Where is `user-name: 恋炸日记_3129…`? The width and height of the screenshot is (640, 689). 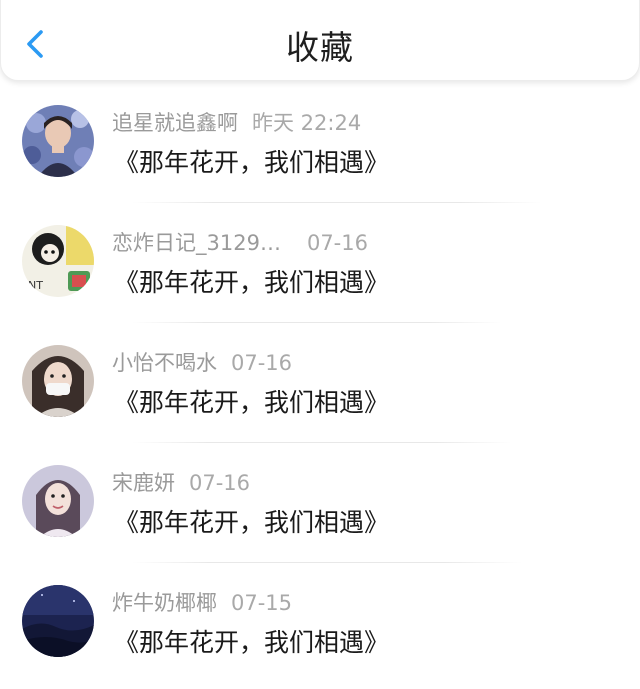
user-name: 恋炸日记_3129… is located at coordinates (196, 243).